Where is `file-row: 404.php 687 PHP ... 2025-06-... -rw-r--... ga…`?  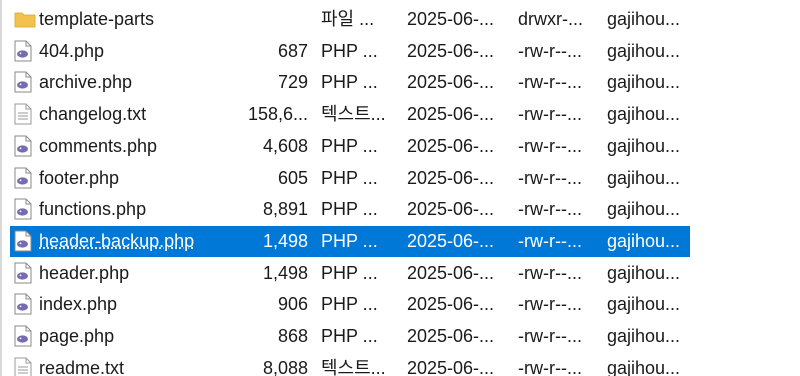 file-row: 404.php 687 PHP ... 2025-06-... -rw-r--... ga… is located at coordinates (400, 51).